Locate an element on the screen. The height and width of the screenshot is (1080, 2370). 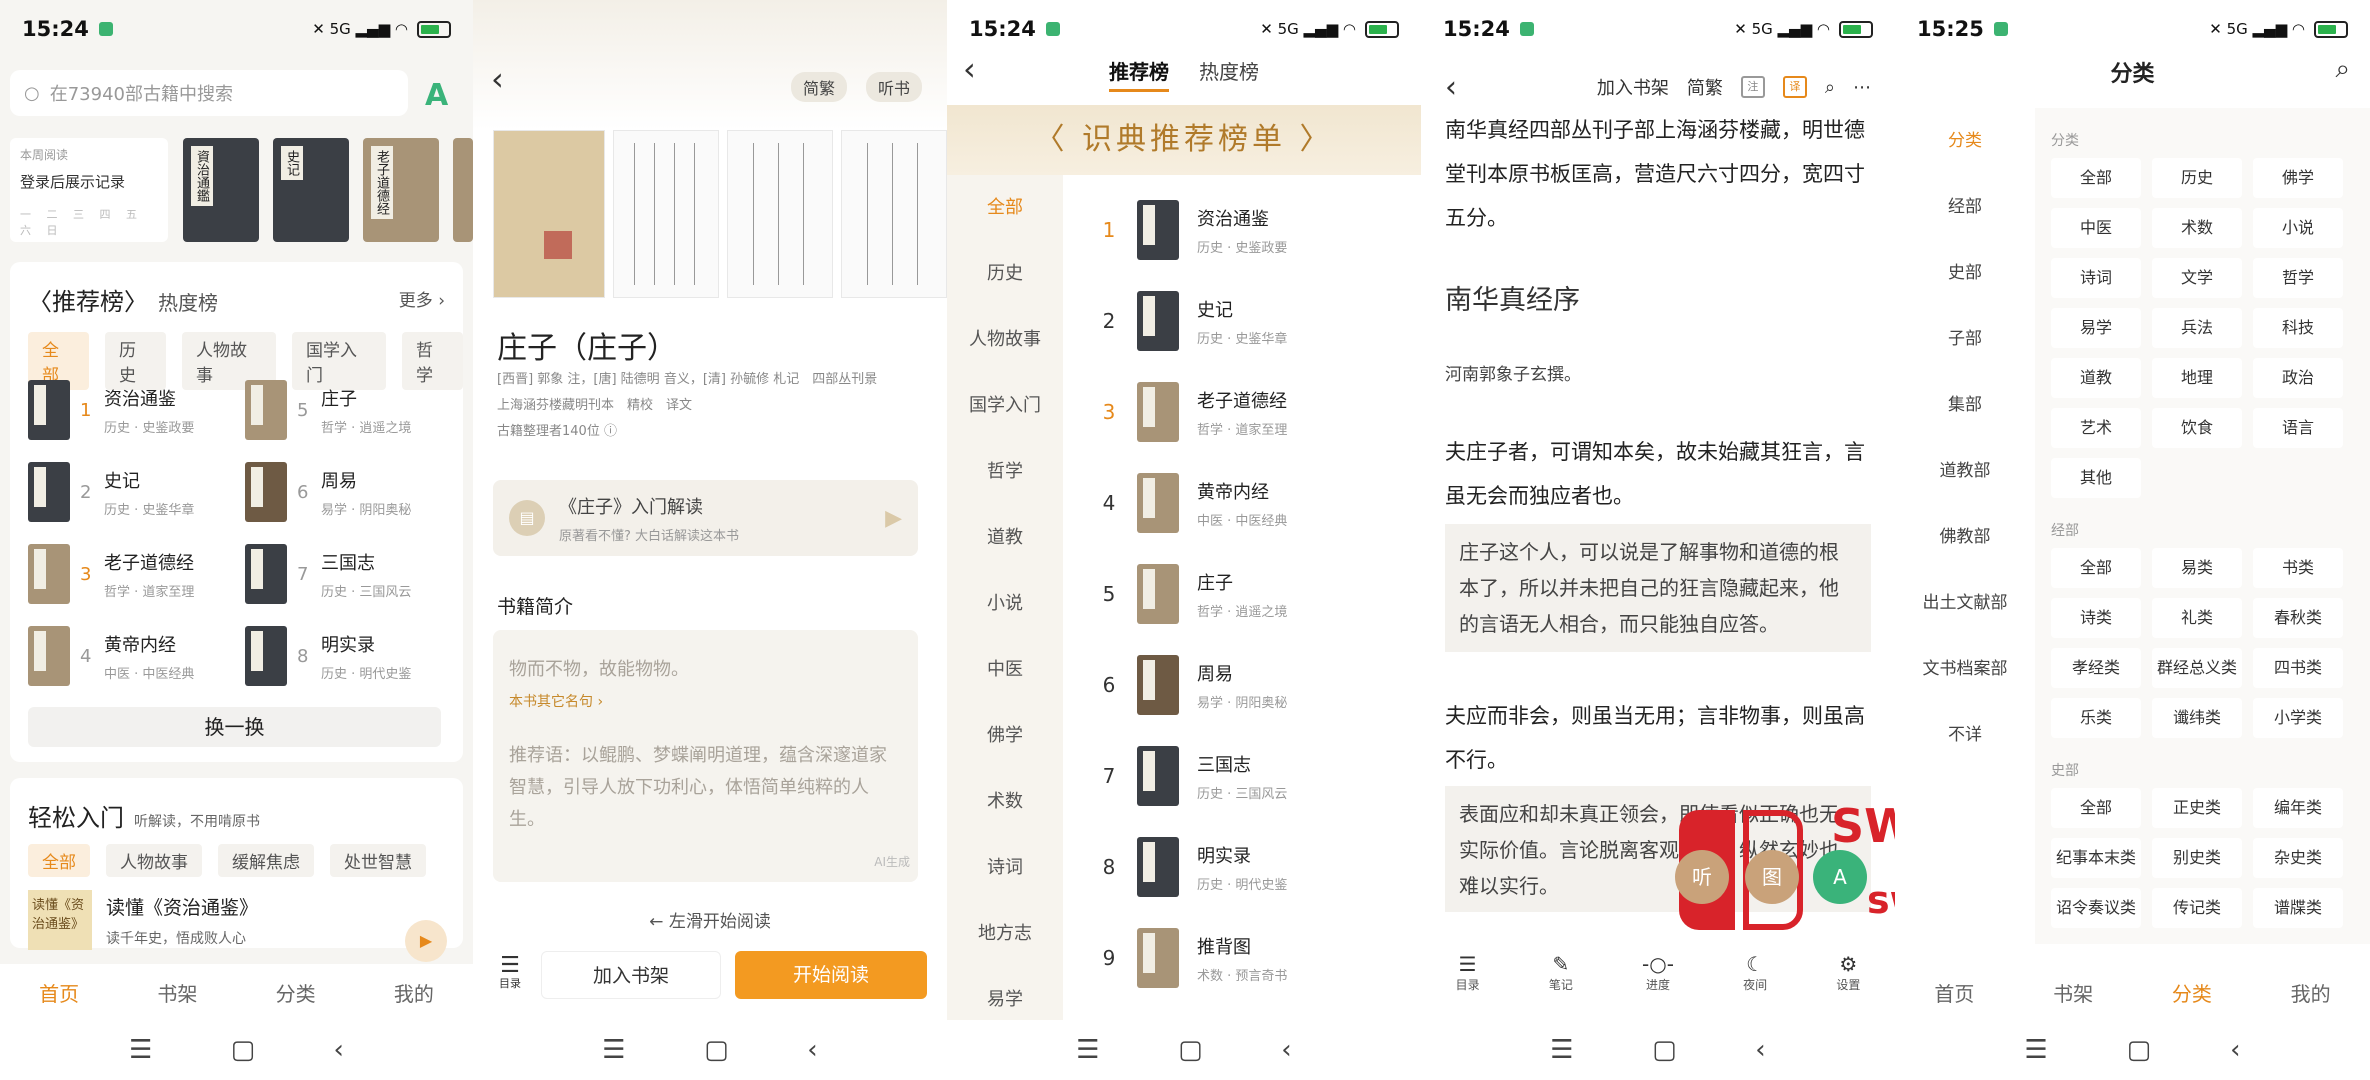
category-chip: 编年类 is located at coordinates (2298, 808).